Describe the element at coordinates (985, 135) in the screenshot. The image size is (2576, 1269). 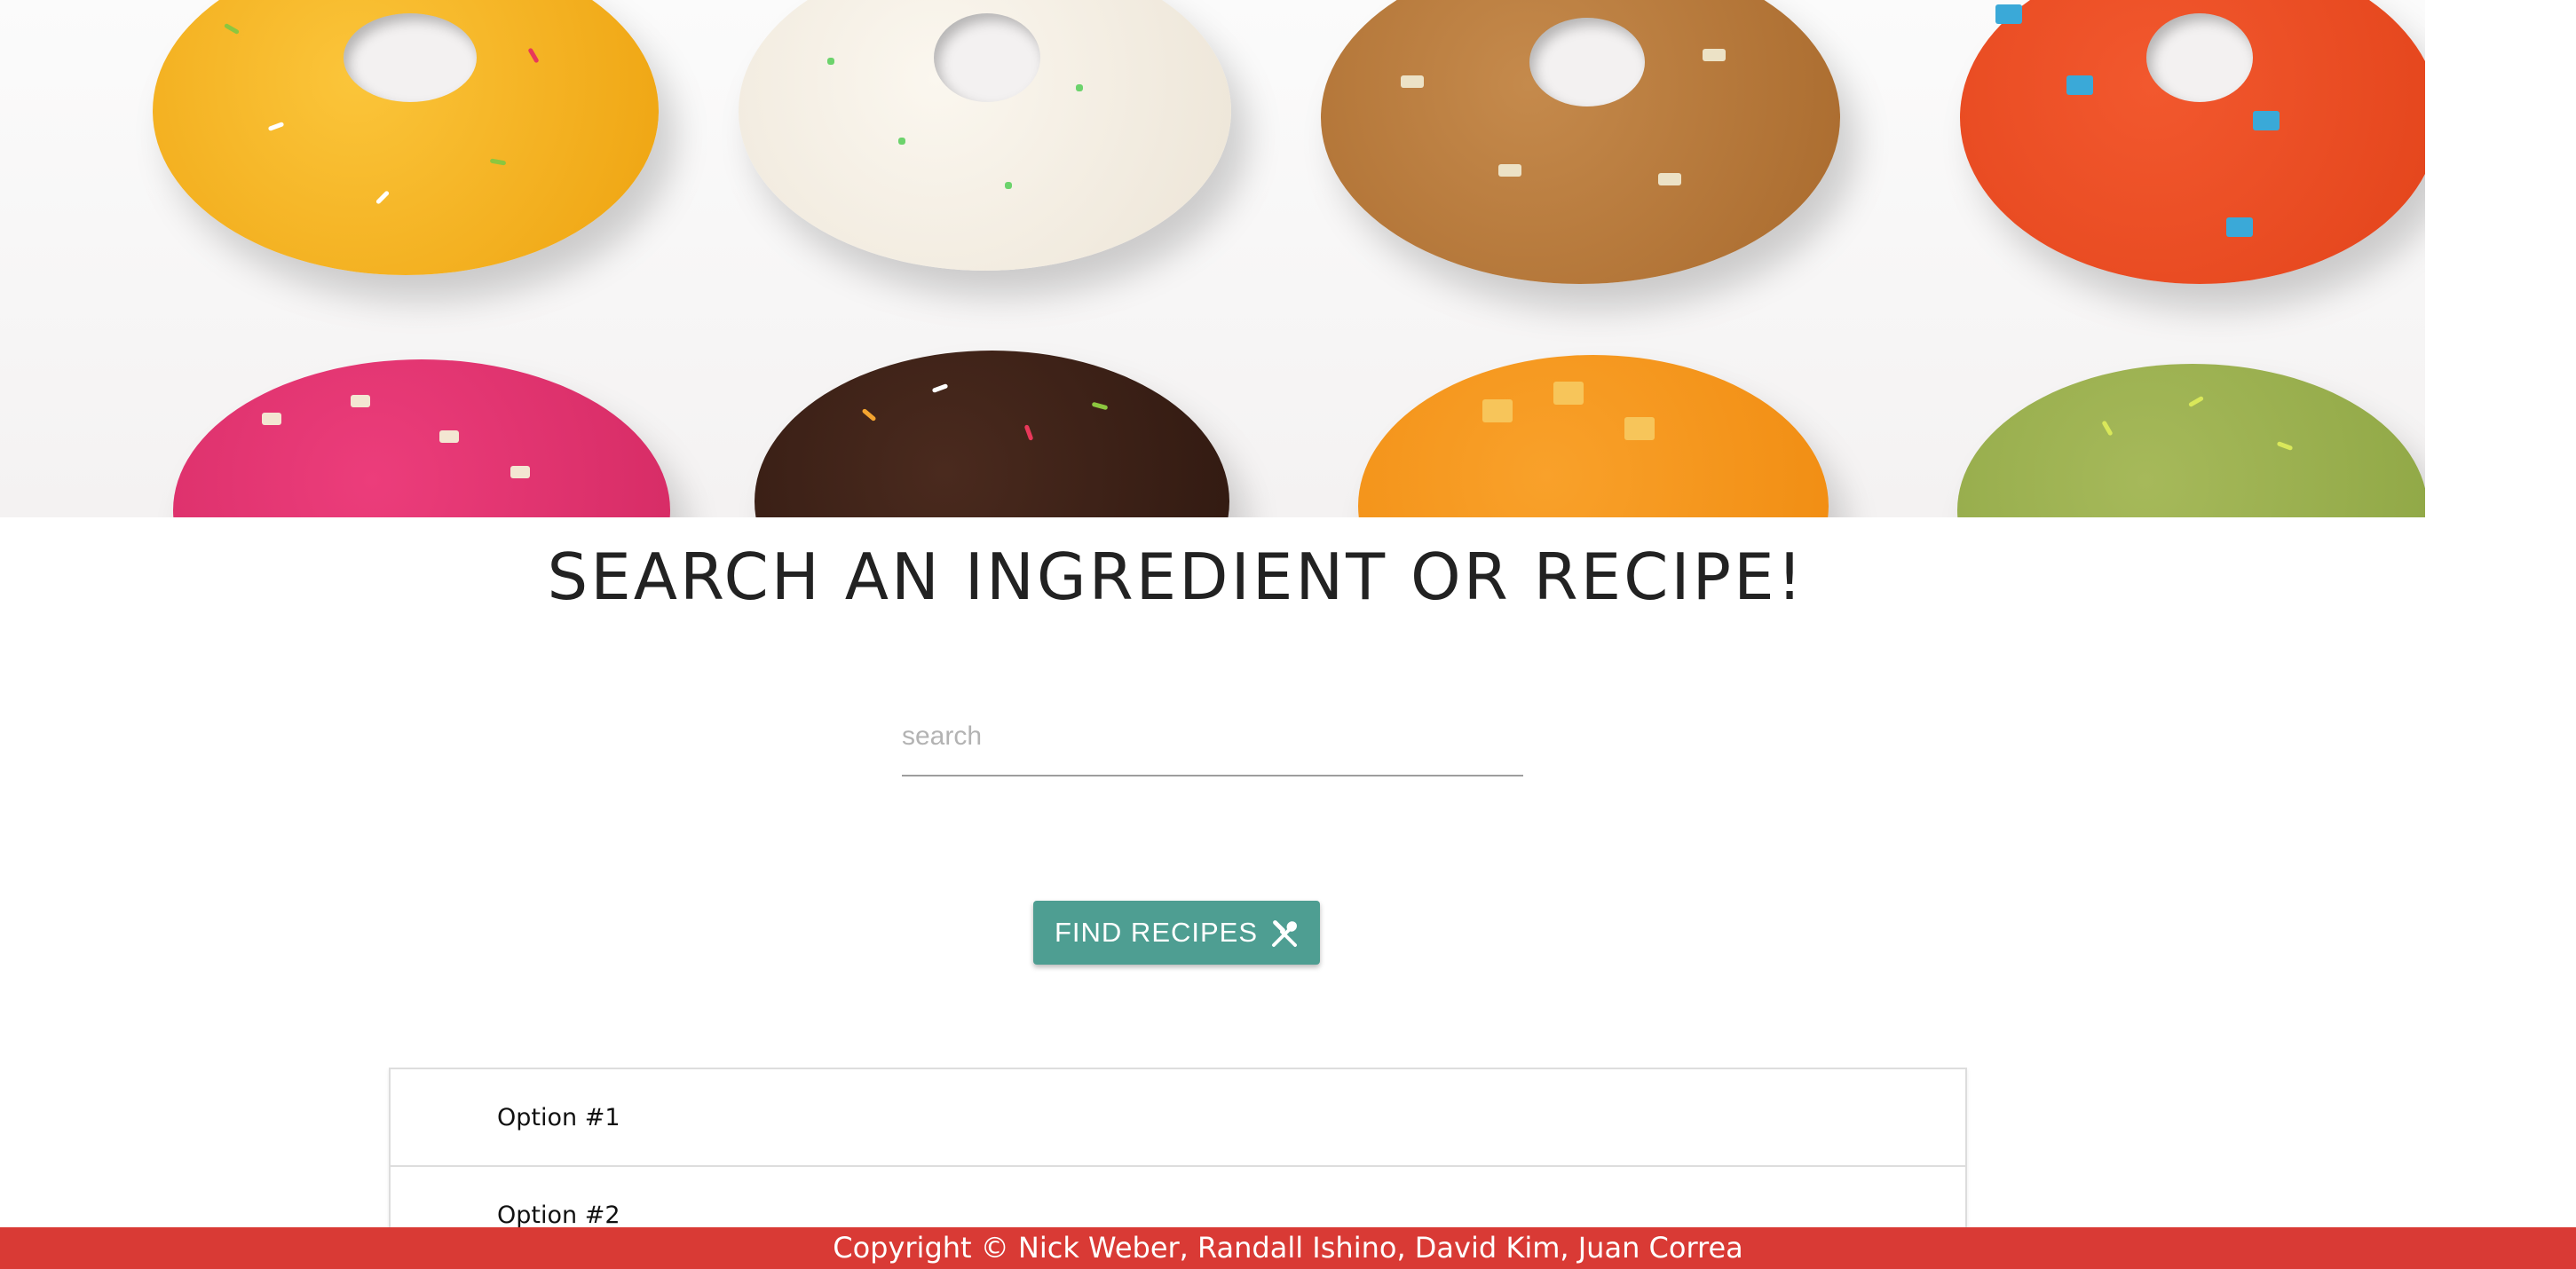
I see `donut-white` at that location.